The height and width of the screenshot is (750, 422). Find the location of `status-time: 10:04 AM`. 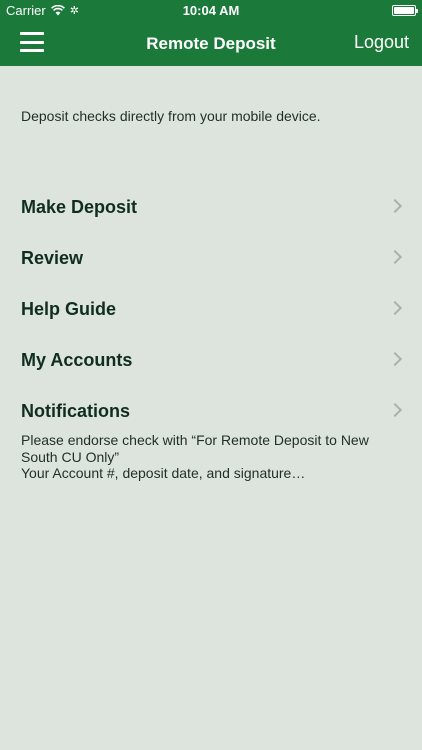

status-time: 10:04 AM is located at coordinates (211, 10).